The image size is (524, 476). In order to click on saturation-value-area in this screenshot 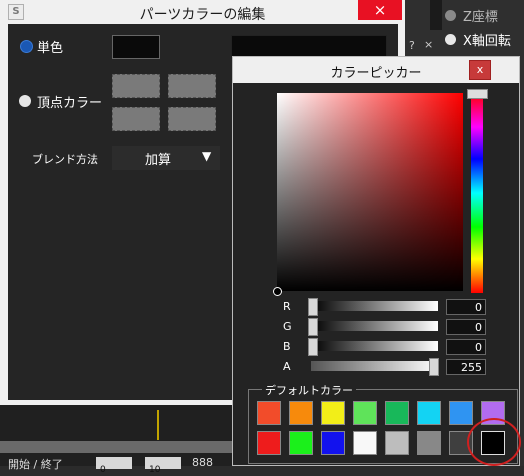, I will do `click(370, 192)`.